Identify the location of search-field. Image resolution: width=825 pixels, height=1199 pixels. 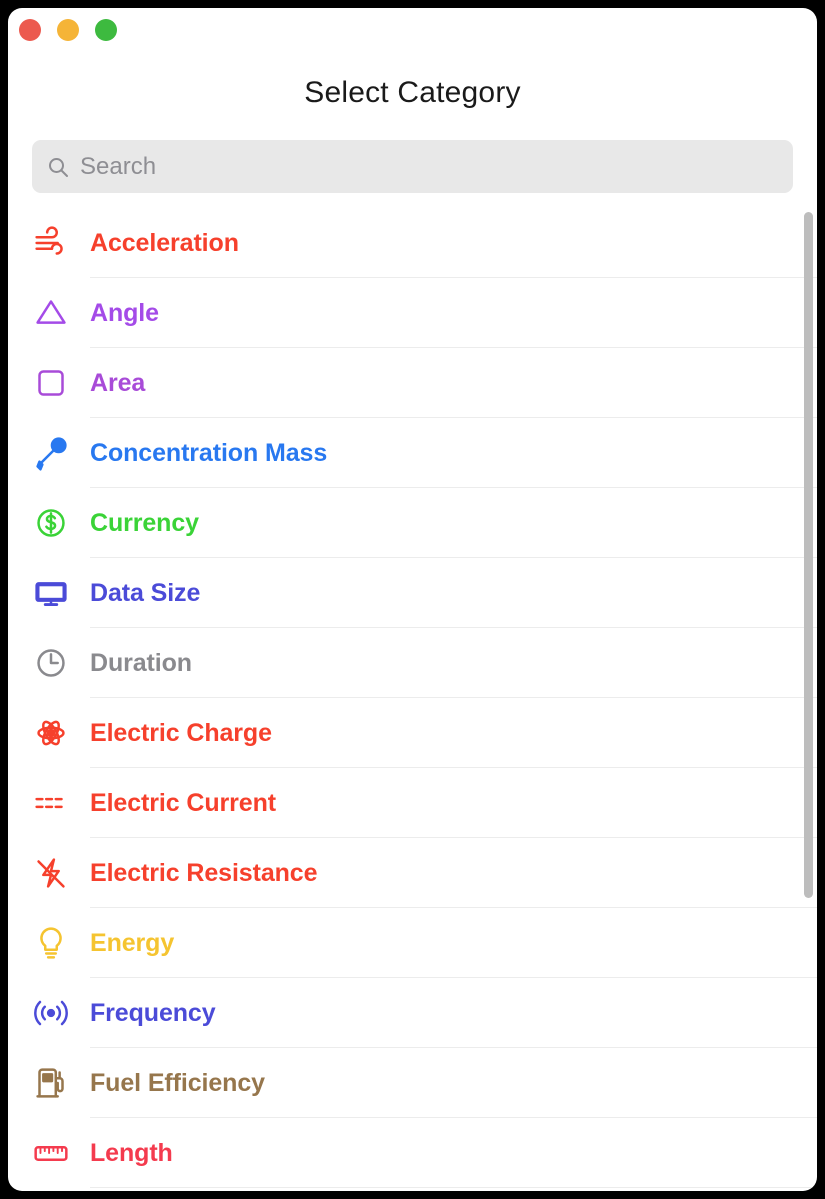
(412, 166).